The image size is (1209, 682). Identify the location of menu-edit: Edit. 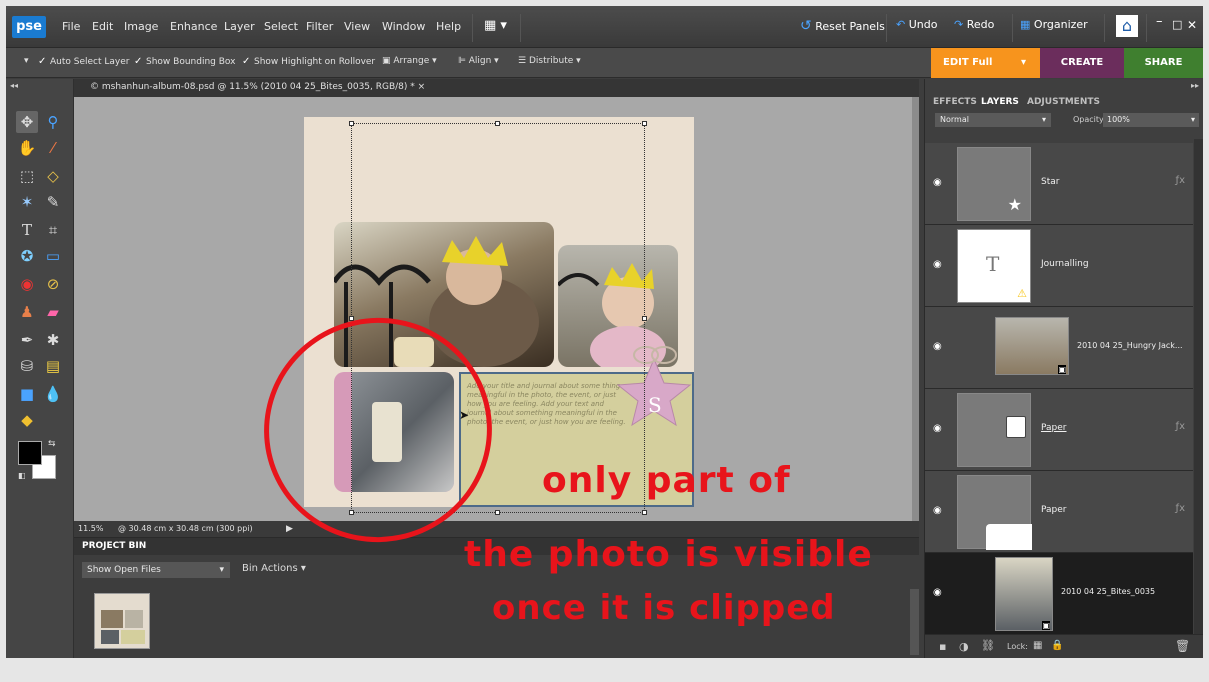
(102, 26).